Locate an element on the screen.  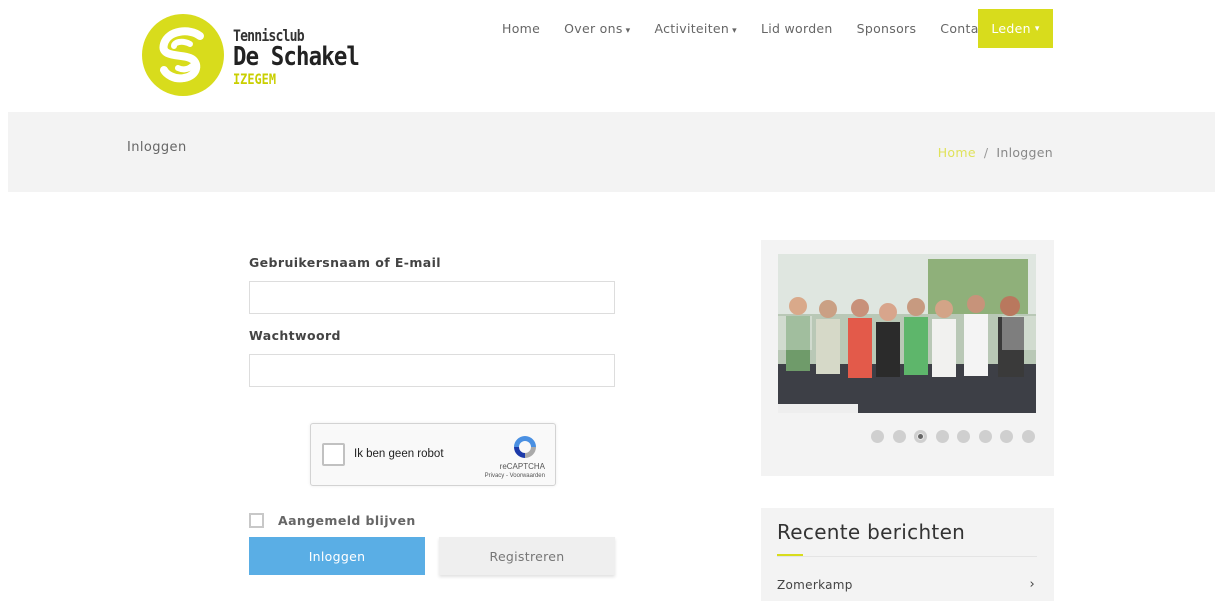
logo-line-2: De Schakel is located at coordinates (296, 57).